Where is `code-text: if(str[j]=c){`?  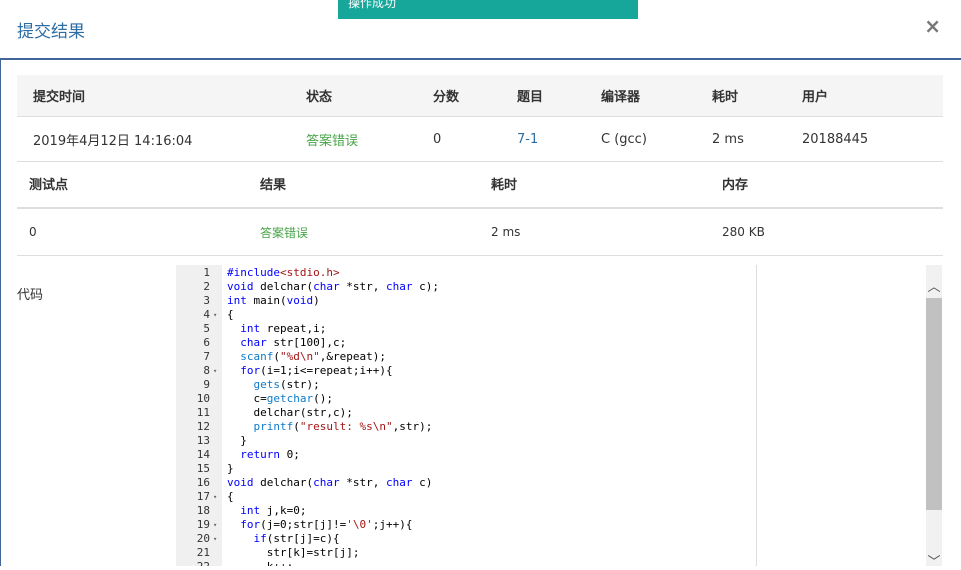 code-text: if(str[j]=c){ is located at coordinates (296, 538).